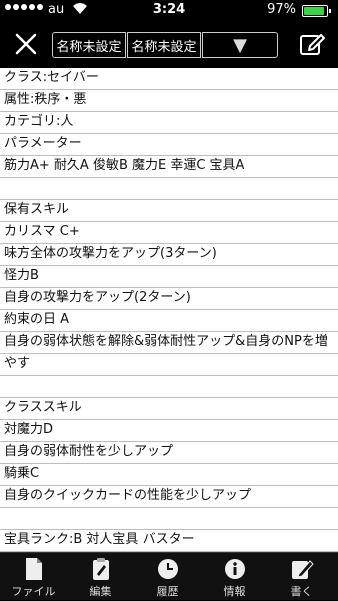  I want to click on chevron-down-icon: ▼, so click(240, 45).